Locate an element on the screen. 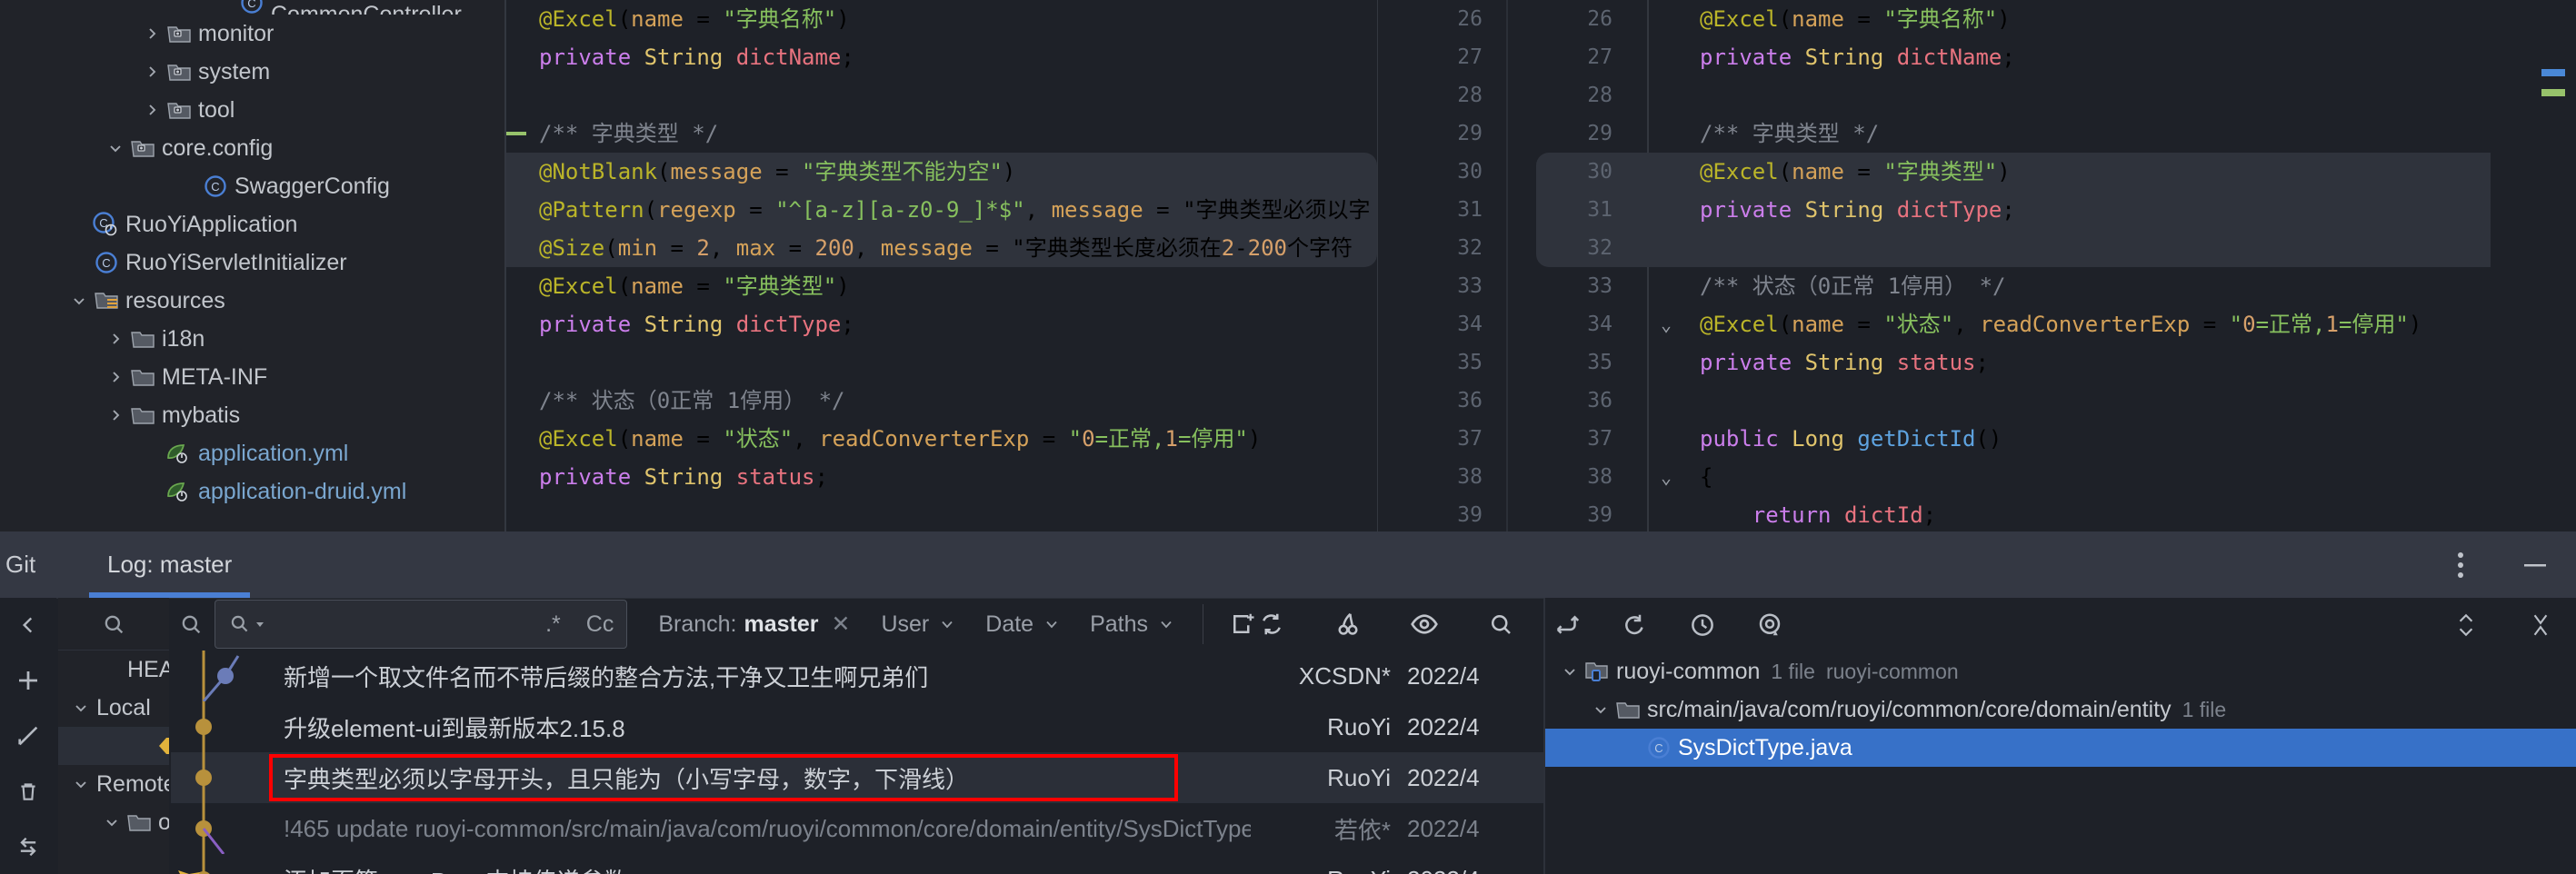  changed-file-label: SysDictType.java is located at coordinates (1765, 747).